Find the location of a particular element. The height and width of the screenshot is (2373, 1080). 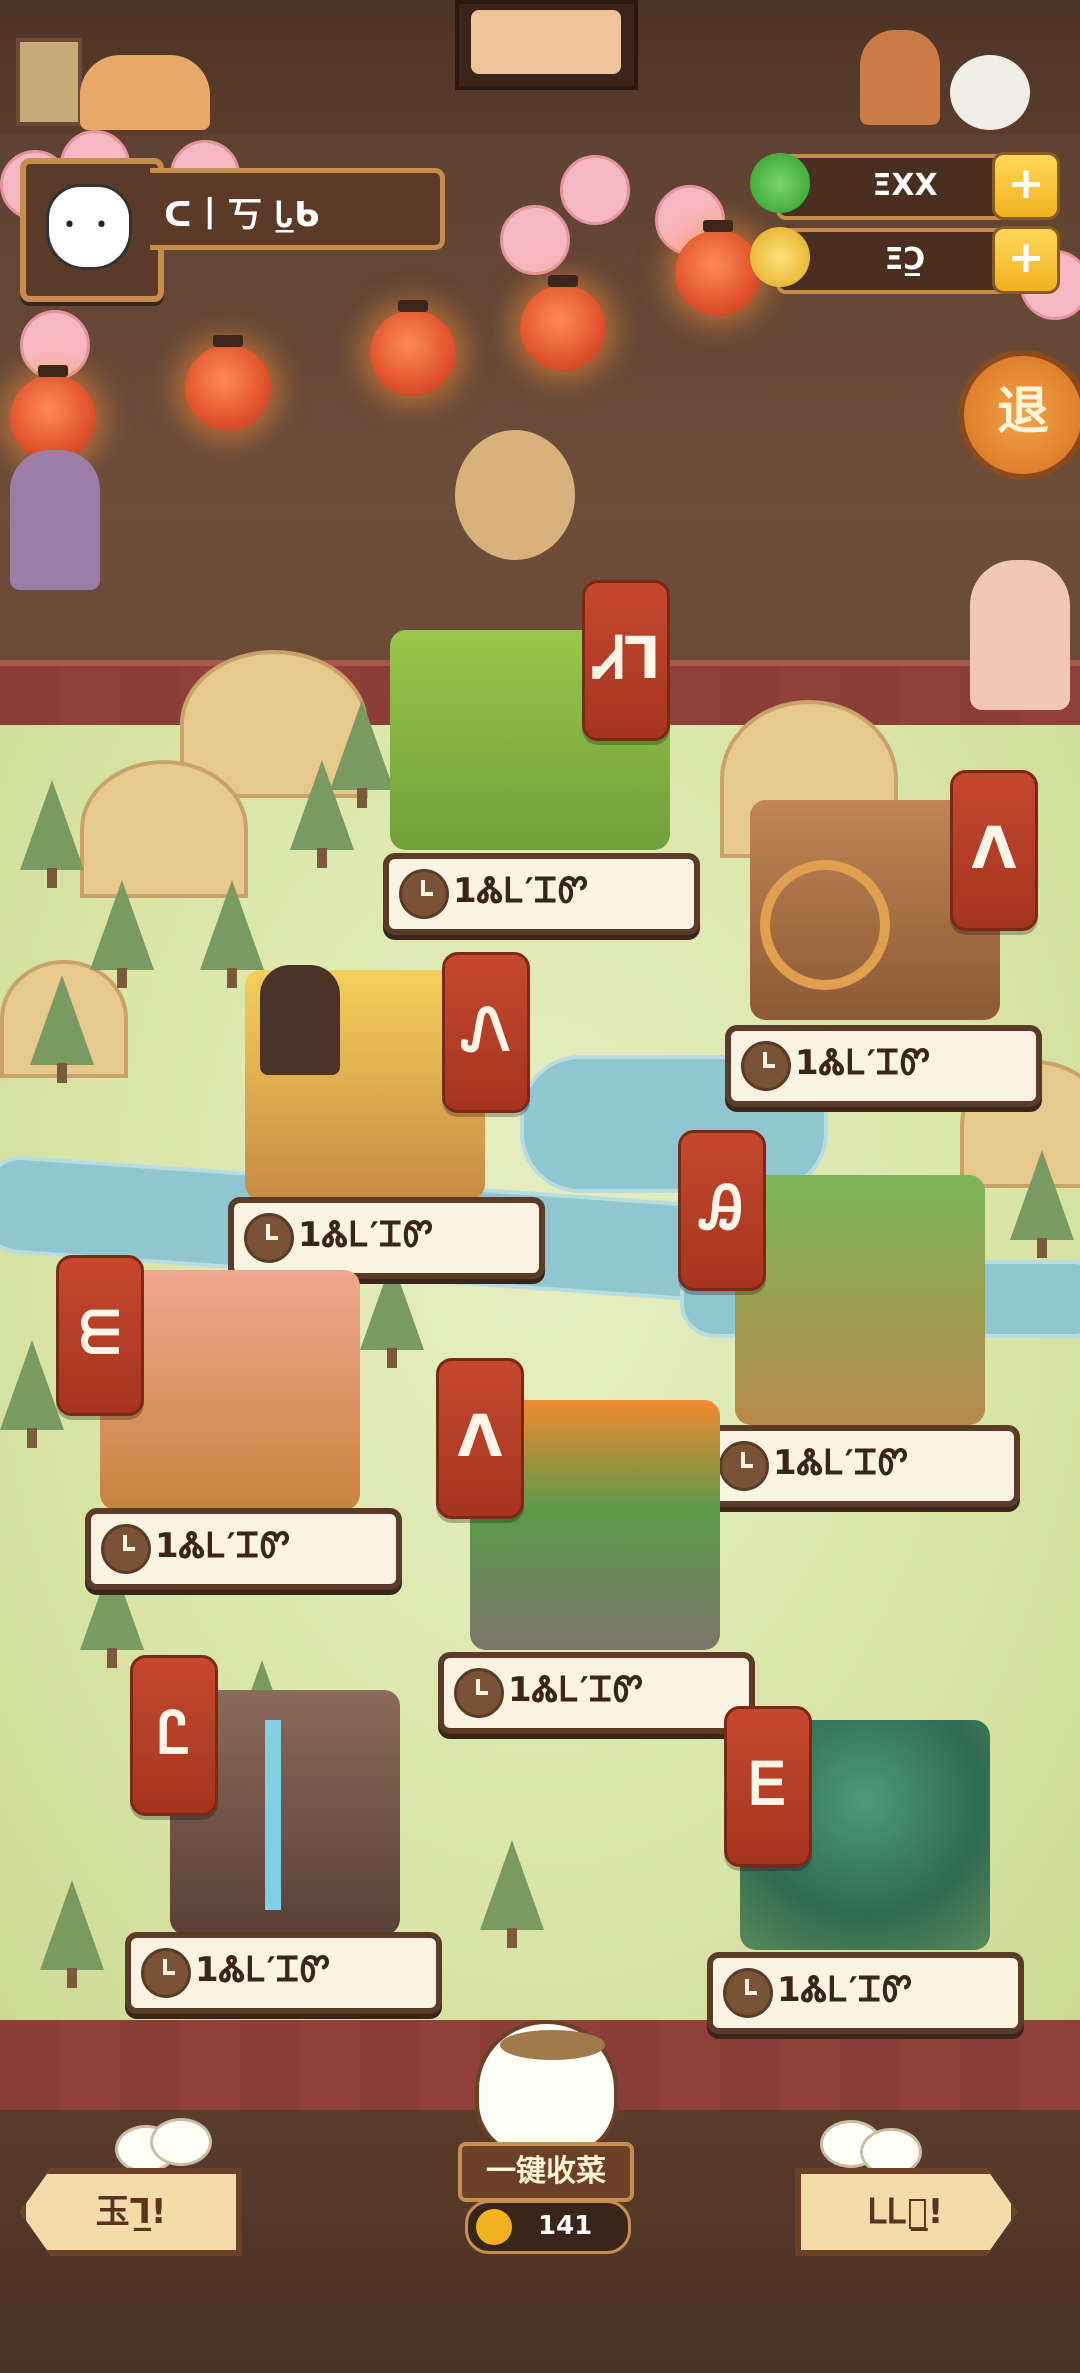

player-name-plate: ᑕ丨丂 Ꮣ̲ᑲ is located at coordinates (297, 209).